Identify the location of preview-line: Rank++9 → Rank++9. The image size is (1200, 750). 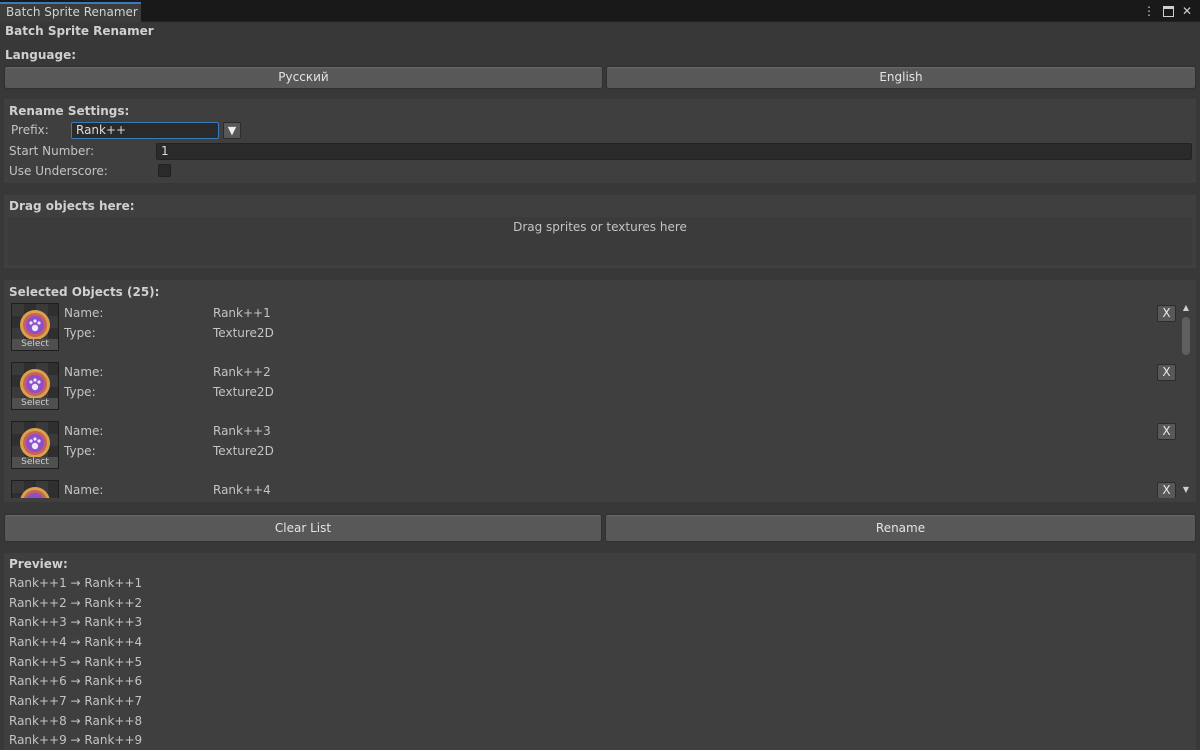
(76, 740).